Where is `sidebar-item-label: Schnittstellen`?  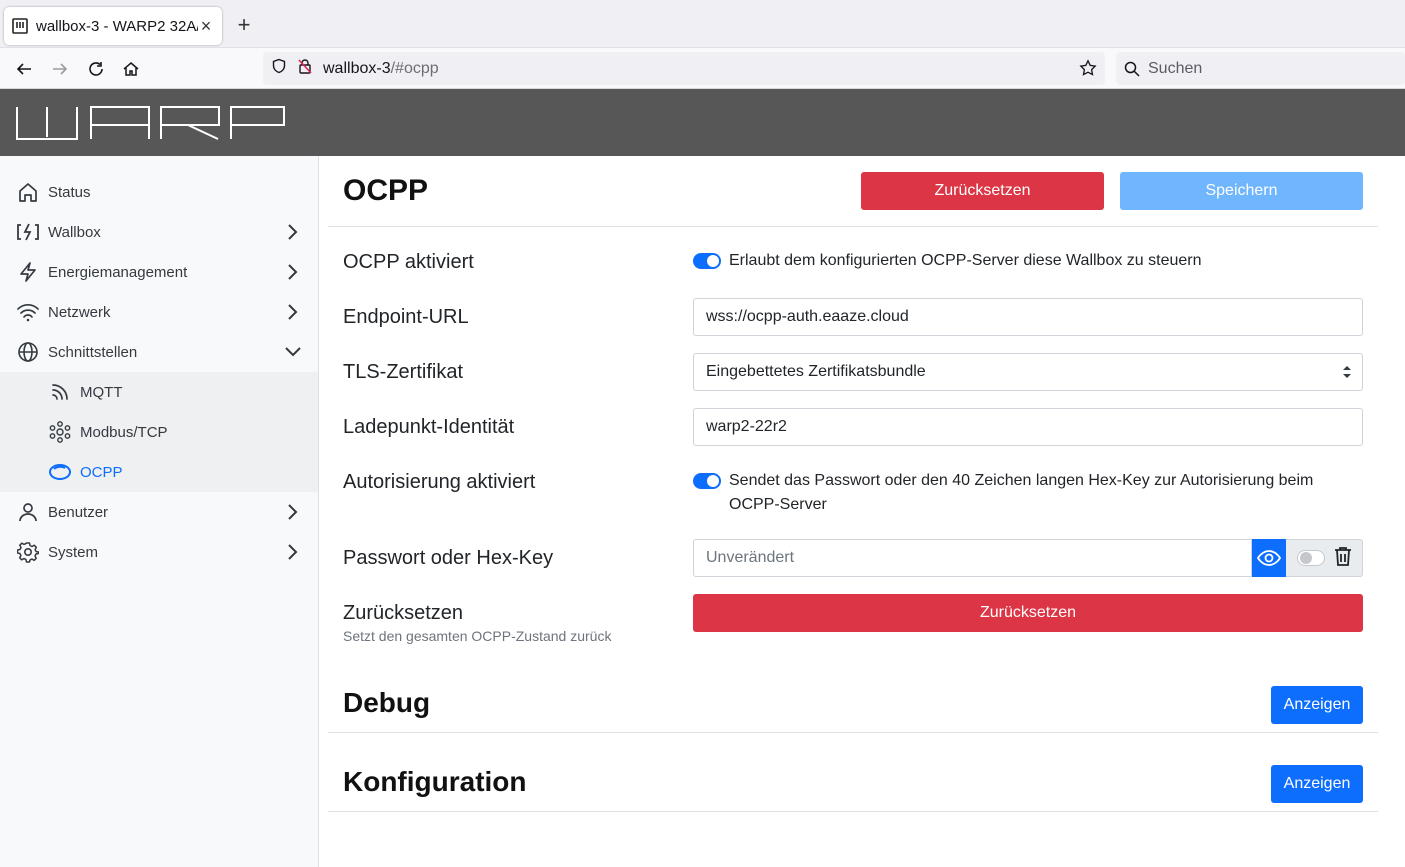
sidebar-item-label: Schnittstellen is located at coordinates (93, 352).